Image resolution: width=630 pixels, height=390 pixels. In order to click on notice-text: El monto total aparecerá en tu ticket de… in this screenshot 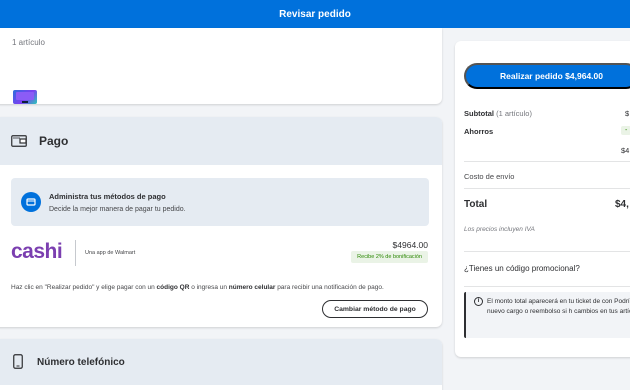, I will do `click(558, 306)`.